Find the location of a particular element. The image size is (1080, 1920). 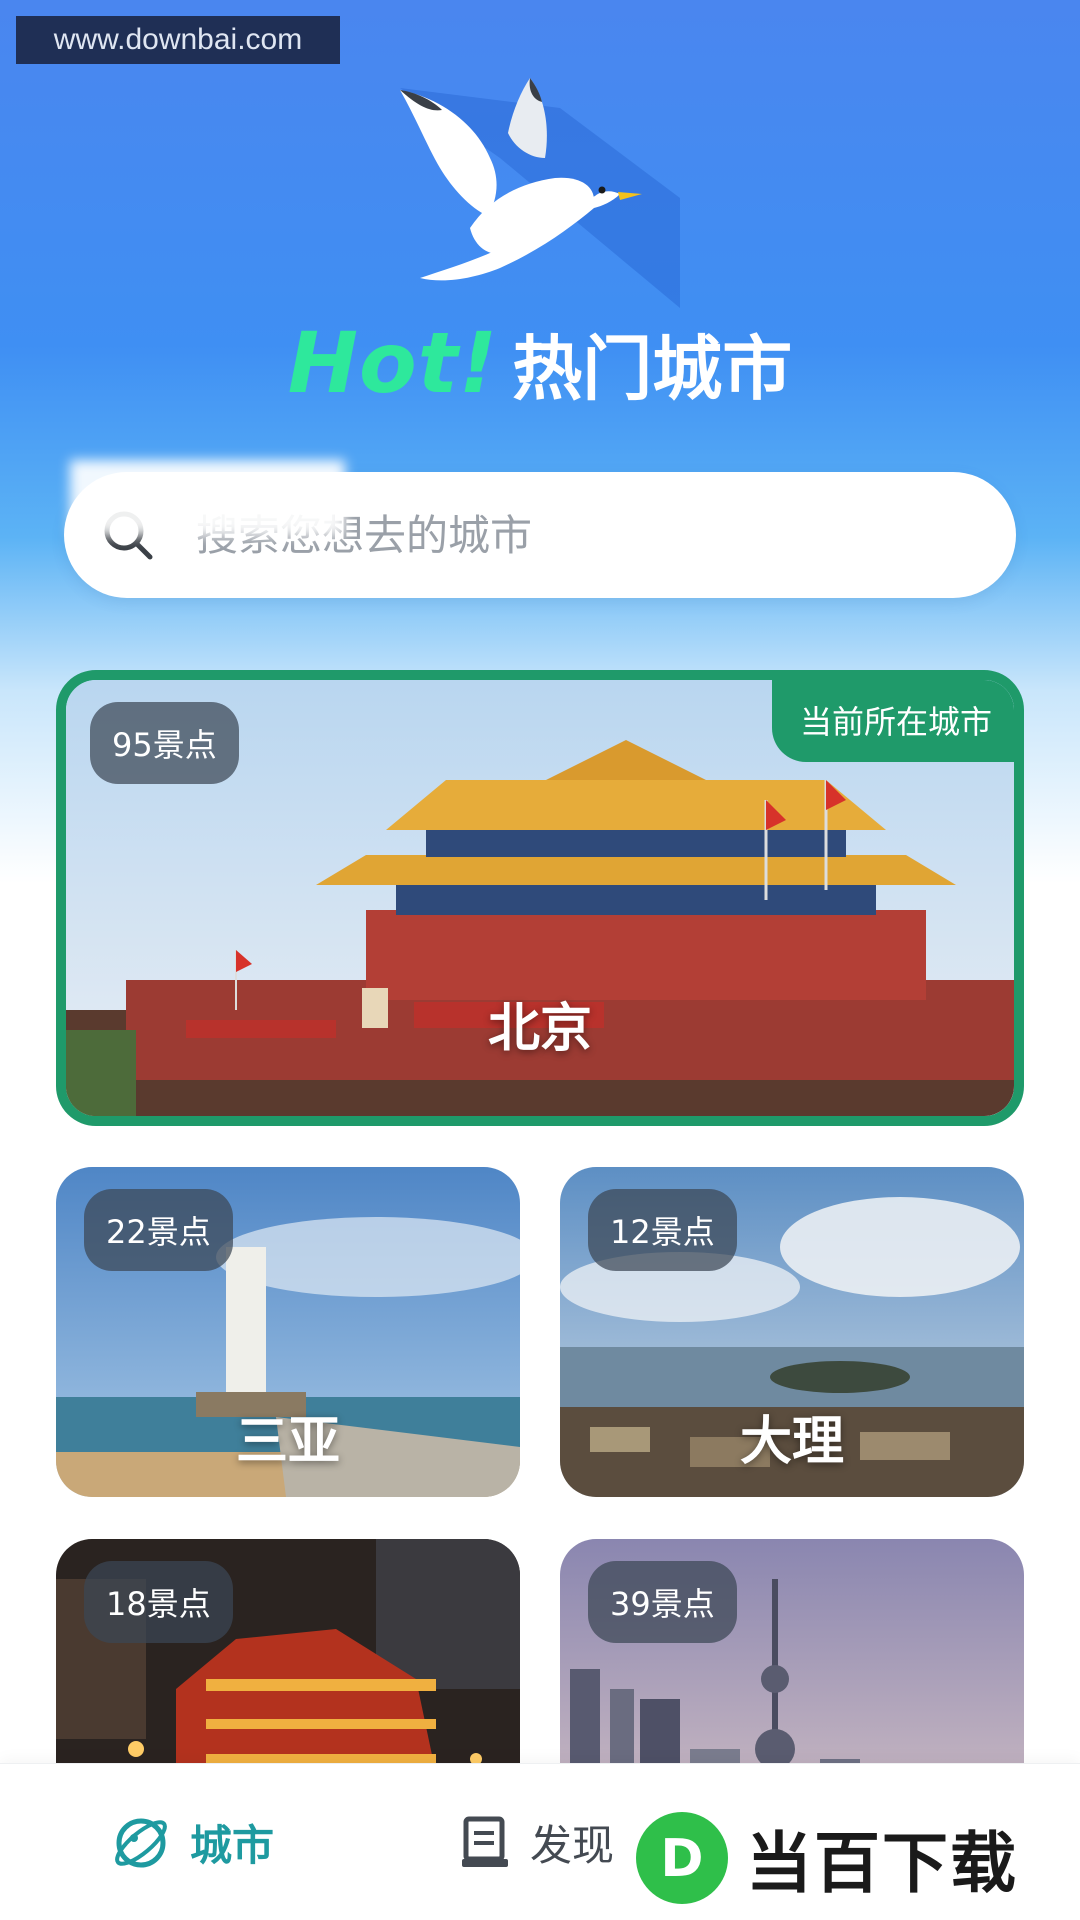

spots-badge: 22景点 is located at coordinates (158, 1230).